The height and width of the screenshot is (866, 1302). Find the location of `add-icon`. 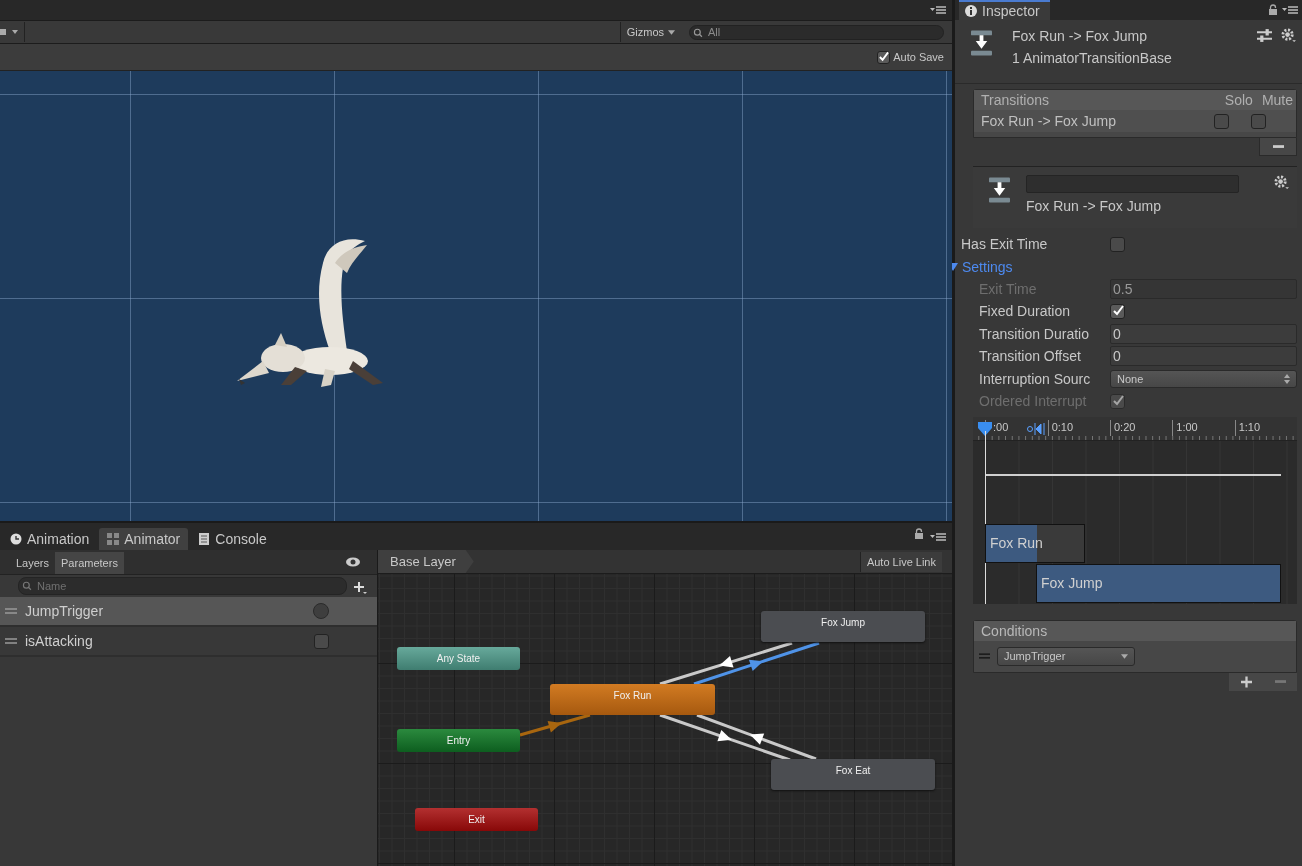

add-icon is located at coordinates (360, 588).